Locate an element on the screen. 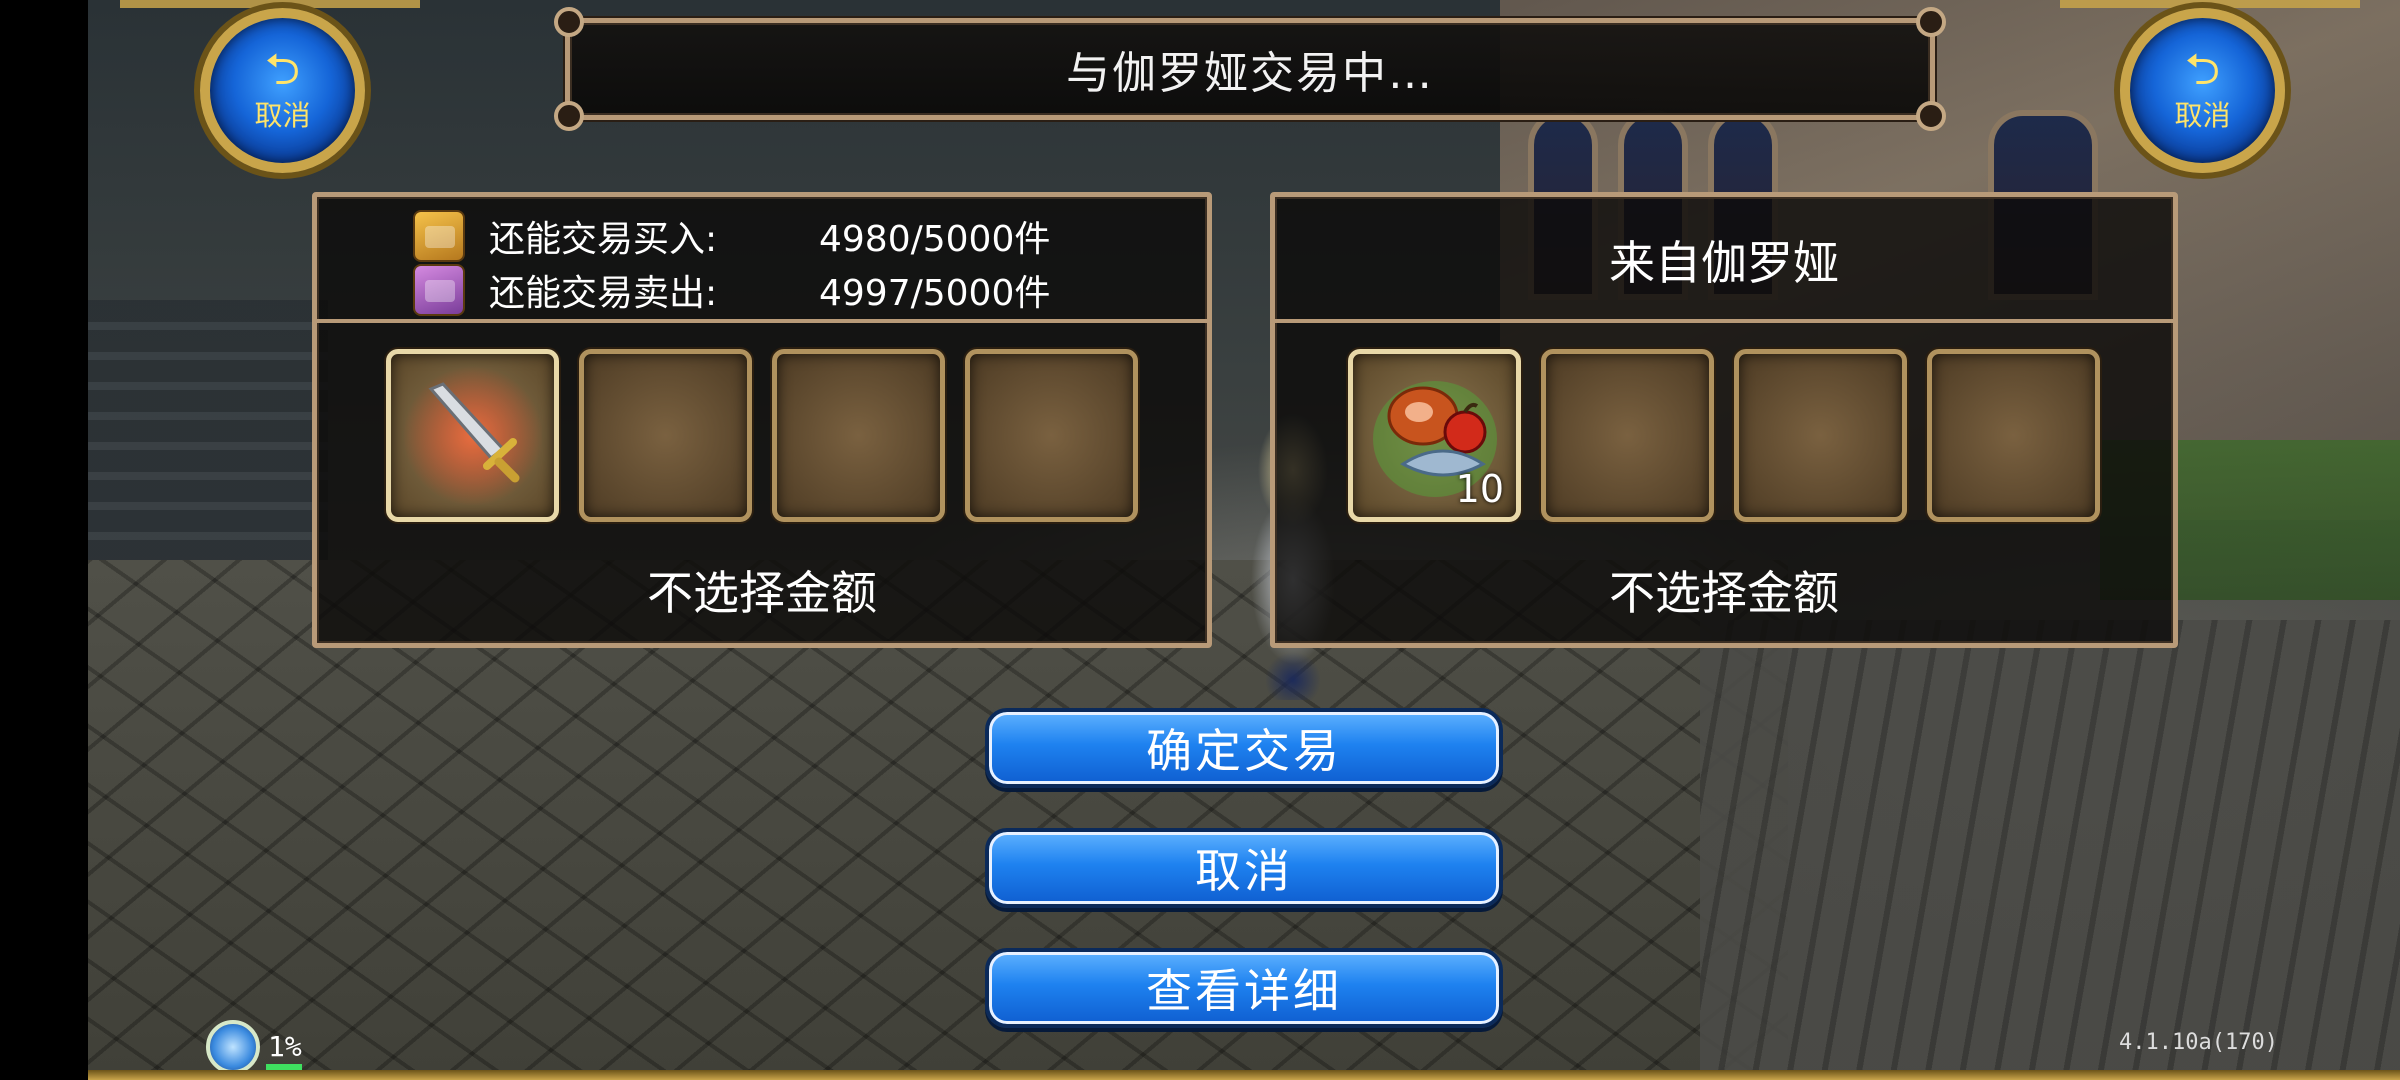  cancel-round-button-right: ⮌ 取消 is located at coordinates (2202, 90).